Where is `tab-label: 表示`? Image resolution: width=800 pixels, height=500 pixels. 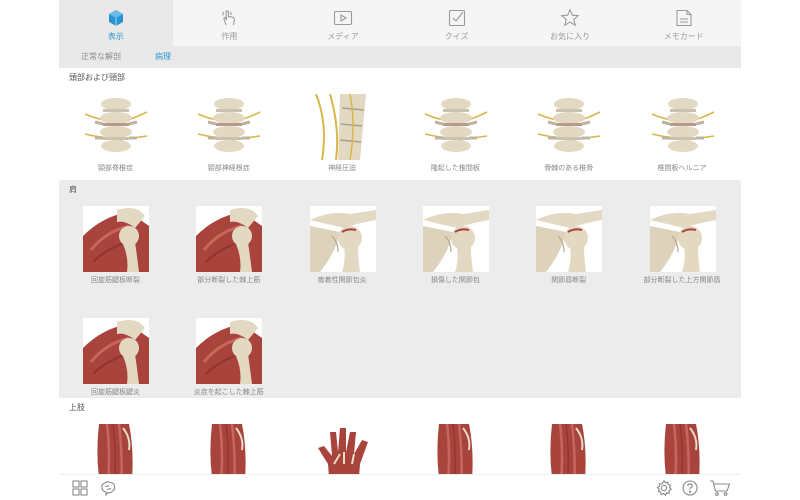
tab-label: 表示 is located at coordinates (115, 36).